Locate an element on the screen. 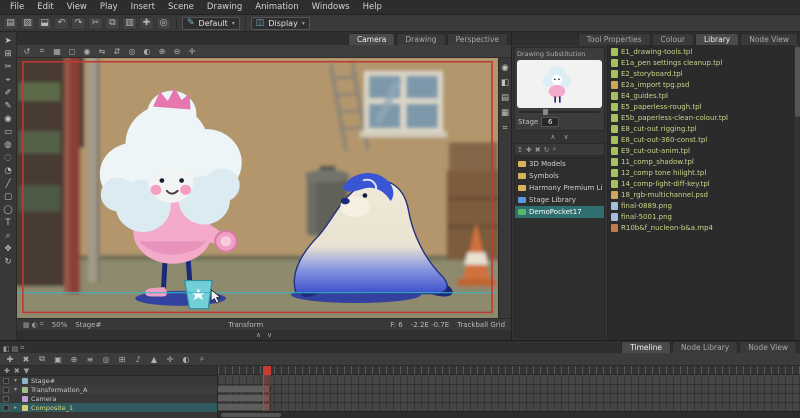 The image size is (800, 418). timeline-grid-icon: ⌗ is located at coordinates (22, 348).